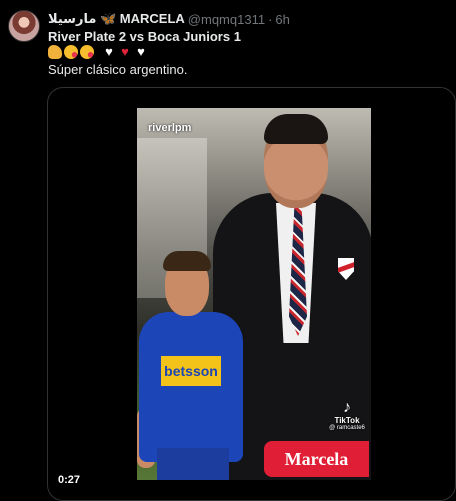  I want to click on jersey-sponsor-stripe: betsson, so click(191, 371).